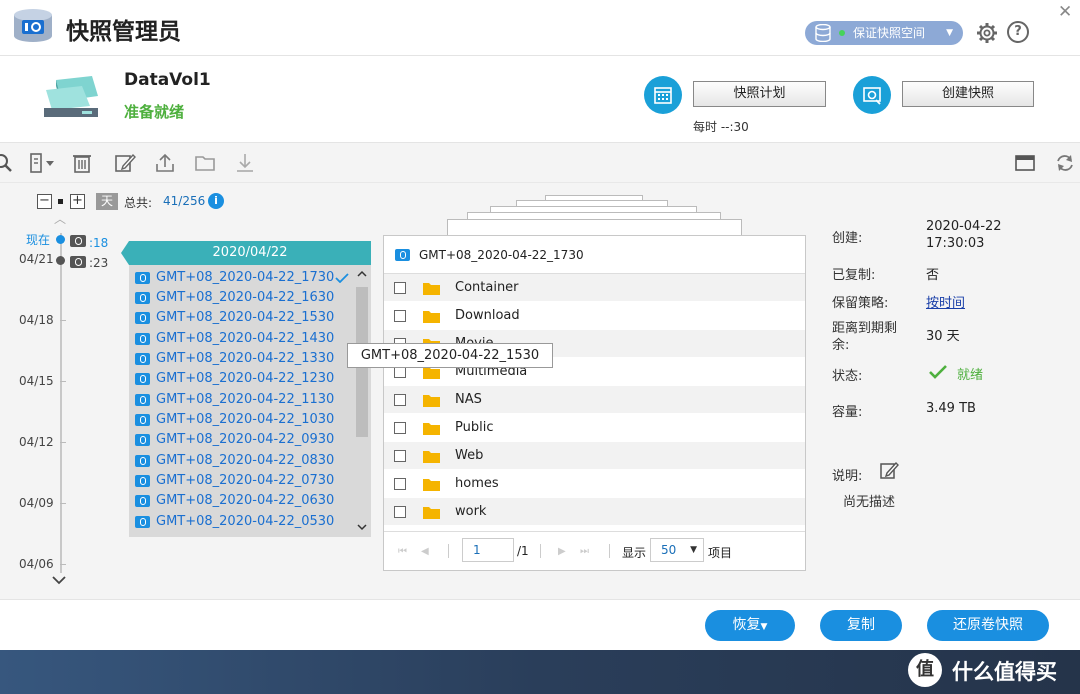 The image size is (1080, 694). Describe the element at coordinates (594, 288) in the screenshot. I see `file-row: Container` at that location.